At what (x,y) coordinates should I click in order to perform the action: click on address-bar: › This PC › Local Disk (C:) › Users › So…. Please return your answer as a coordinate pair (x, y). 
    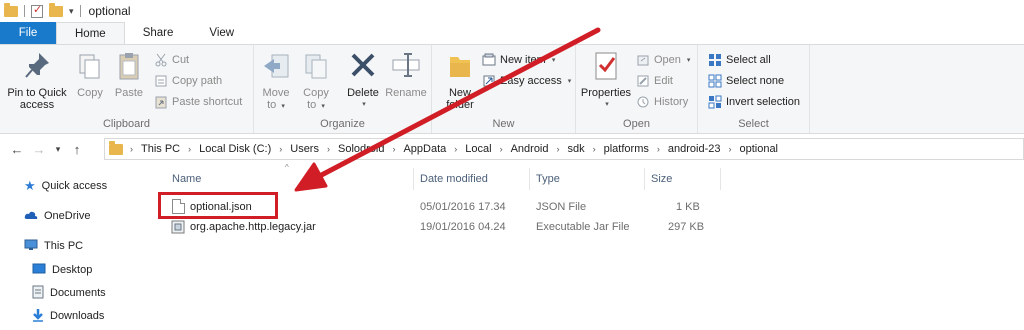
    Looking at the image, I should click on (564, 149).